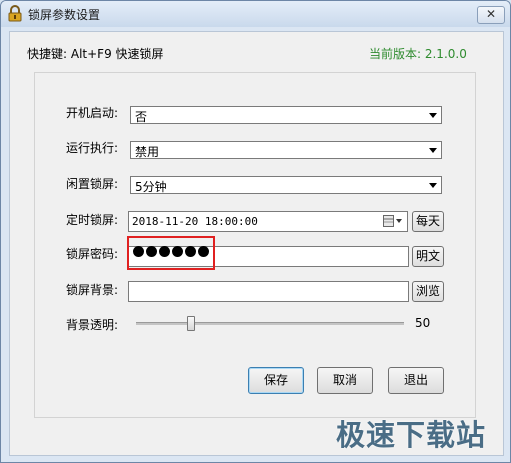 The width and height of the screenshot is (511, 463). Describe the element at coordinates (151, 187) in the screenshot. I see `idle-lock-value: 5分钟` at that location.